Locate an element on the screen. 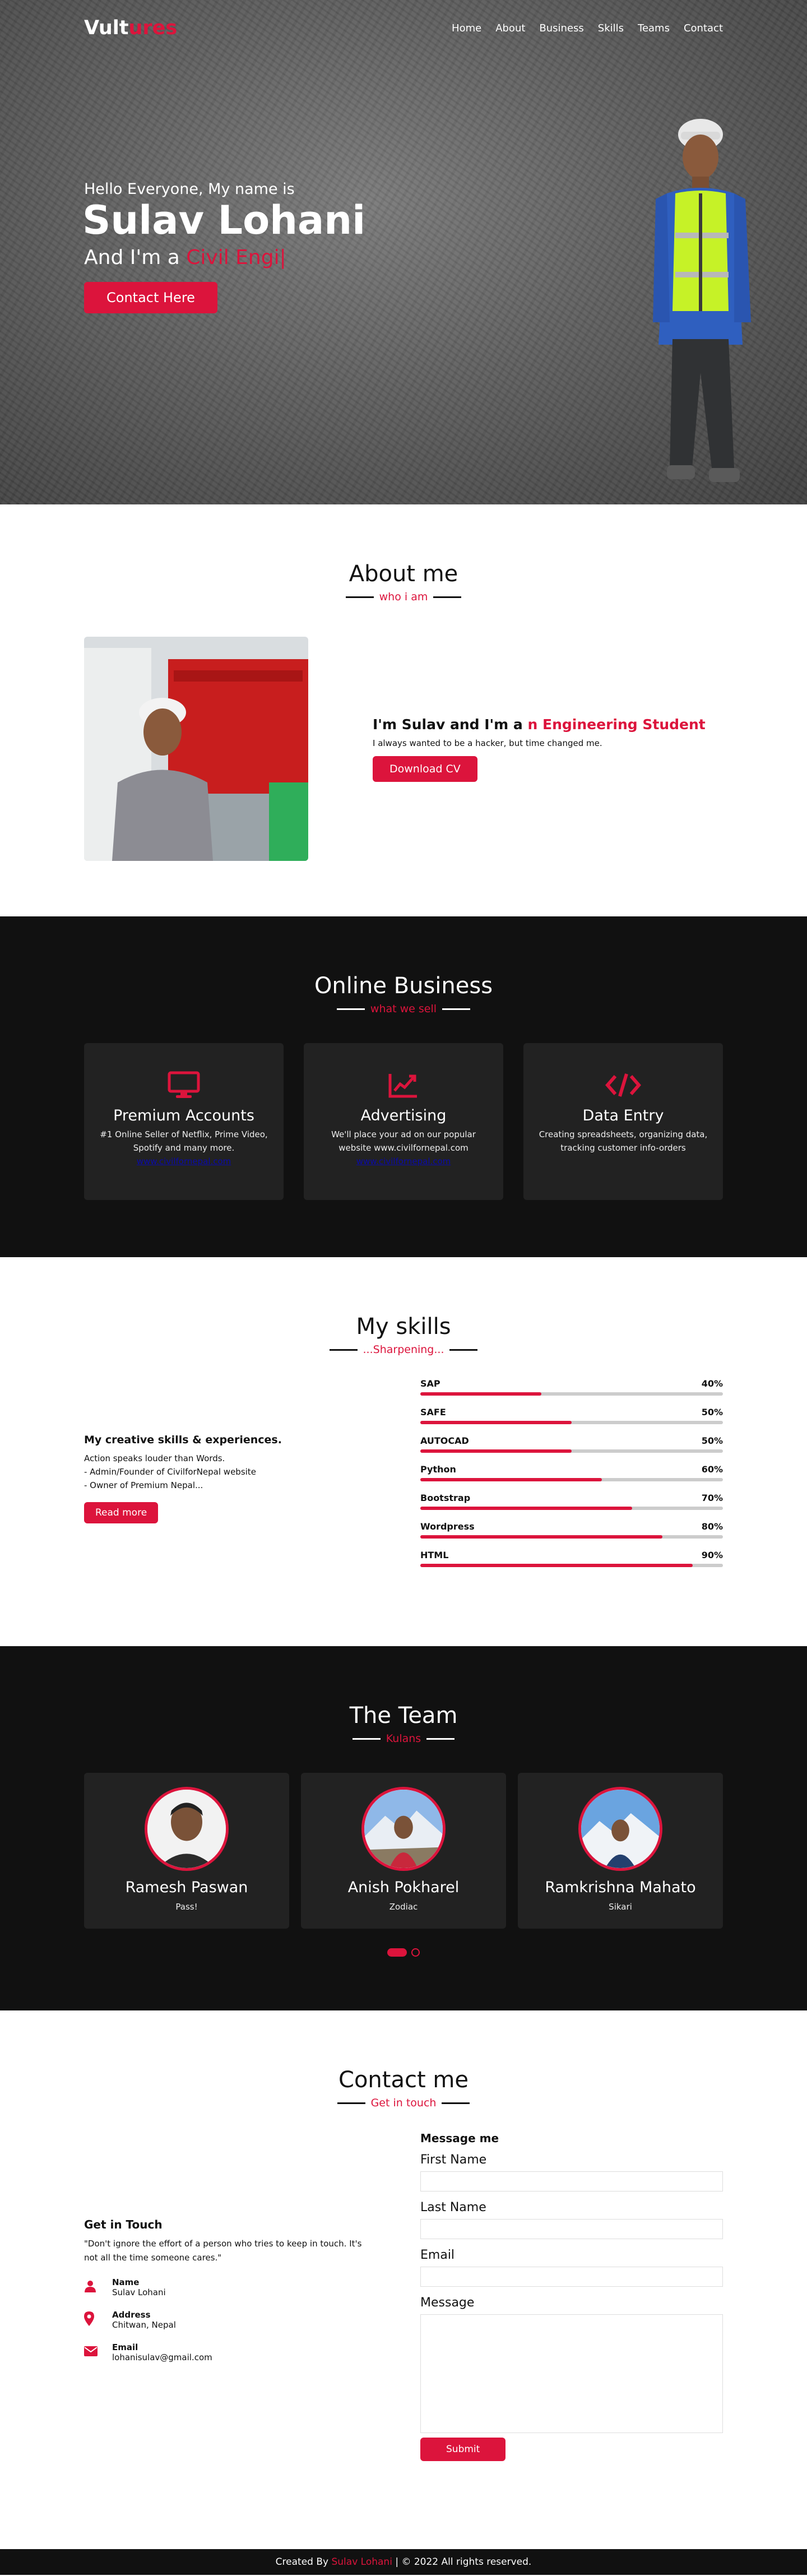 The width and height of the screenshot is (807, 2576). carousel-dot is located at coordinates (415, 1952).